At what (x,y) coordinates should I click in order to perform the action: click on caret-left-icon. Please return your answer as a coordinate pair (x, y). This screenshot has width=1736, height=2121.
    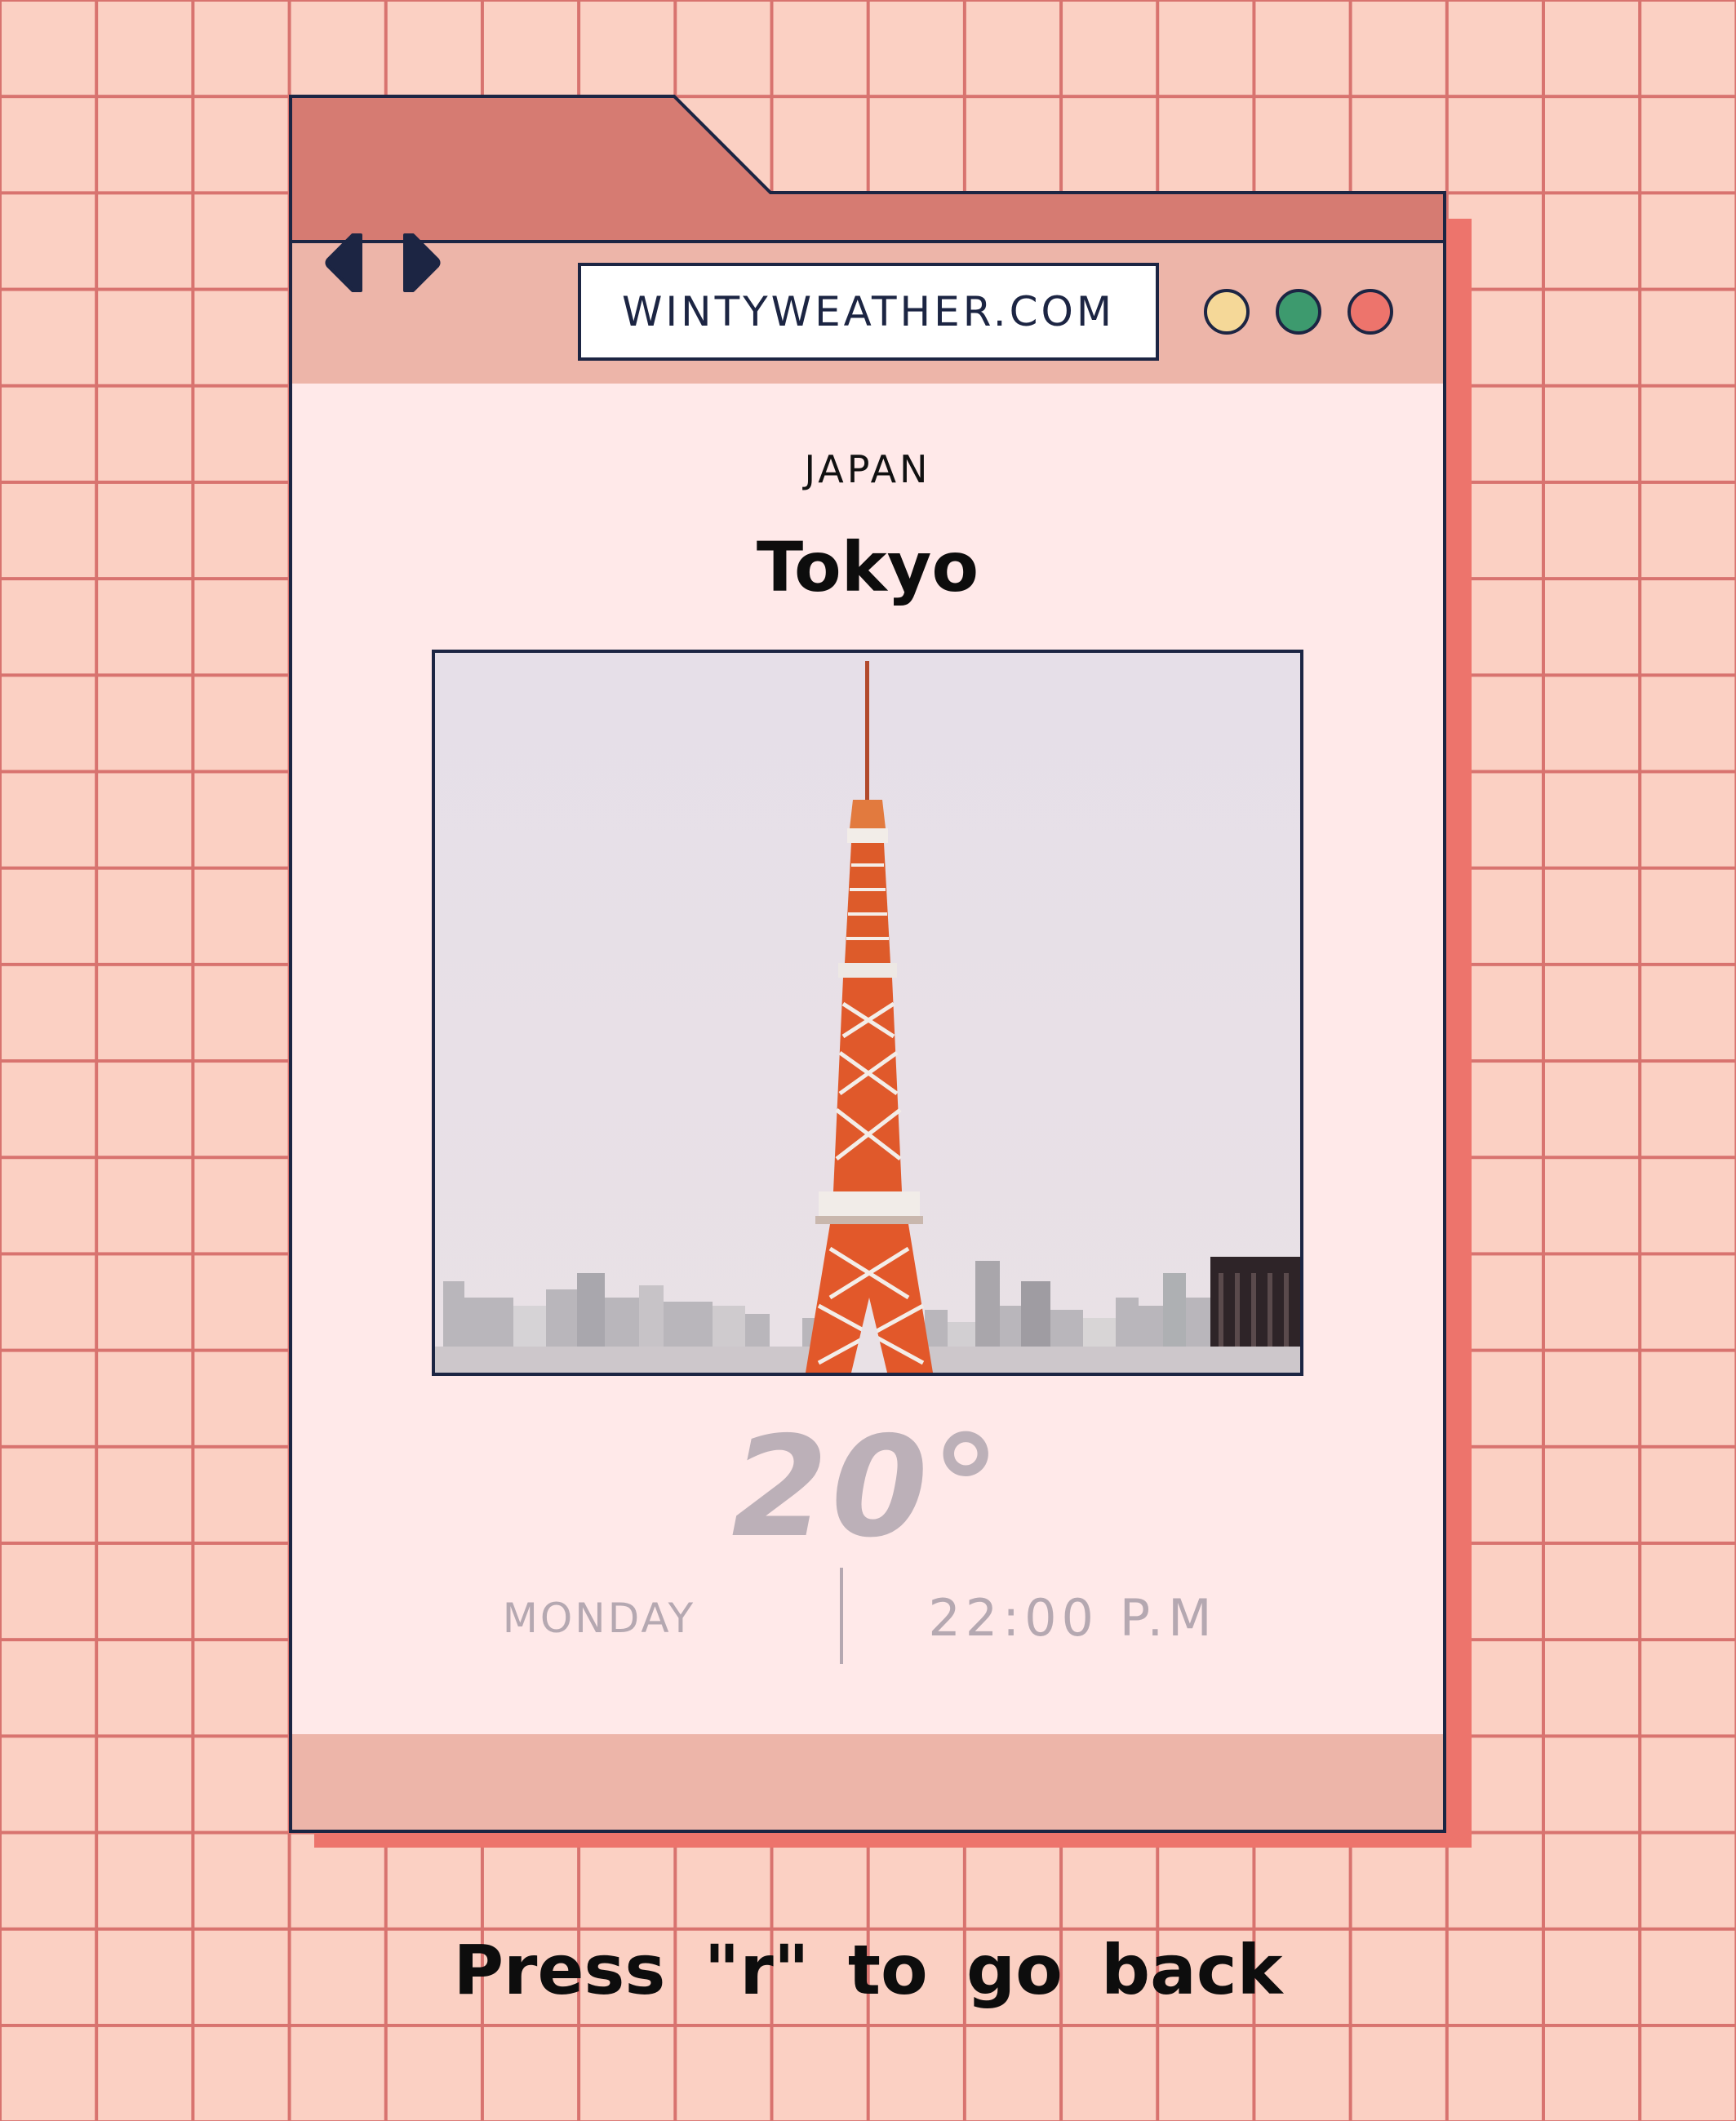
    Looking at the image, I should click on (343, 262).